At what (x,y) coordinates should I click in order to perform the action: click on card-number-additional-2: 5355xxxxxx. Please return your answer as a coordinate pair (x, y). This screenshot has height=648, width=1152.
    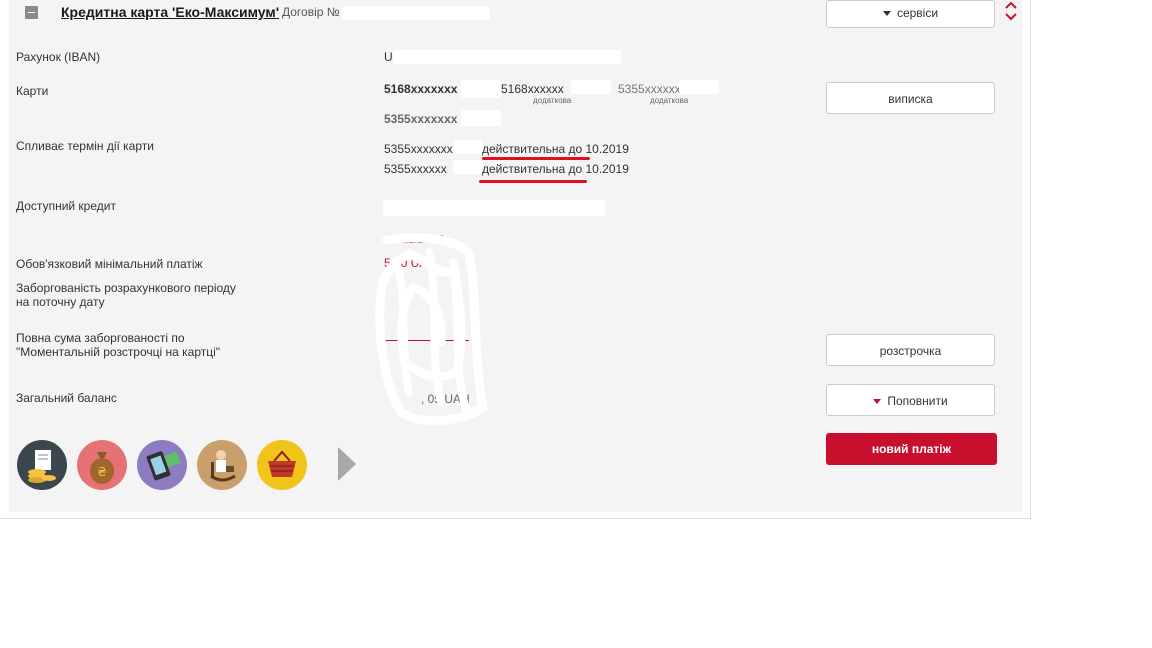
    Looking at the image, I should click on (649, 89).